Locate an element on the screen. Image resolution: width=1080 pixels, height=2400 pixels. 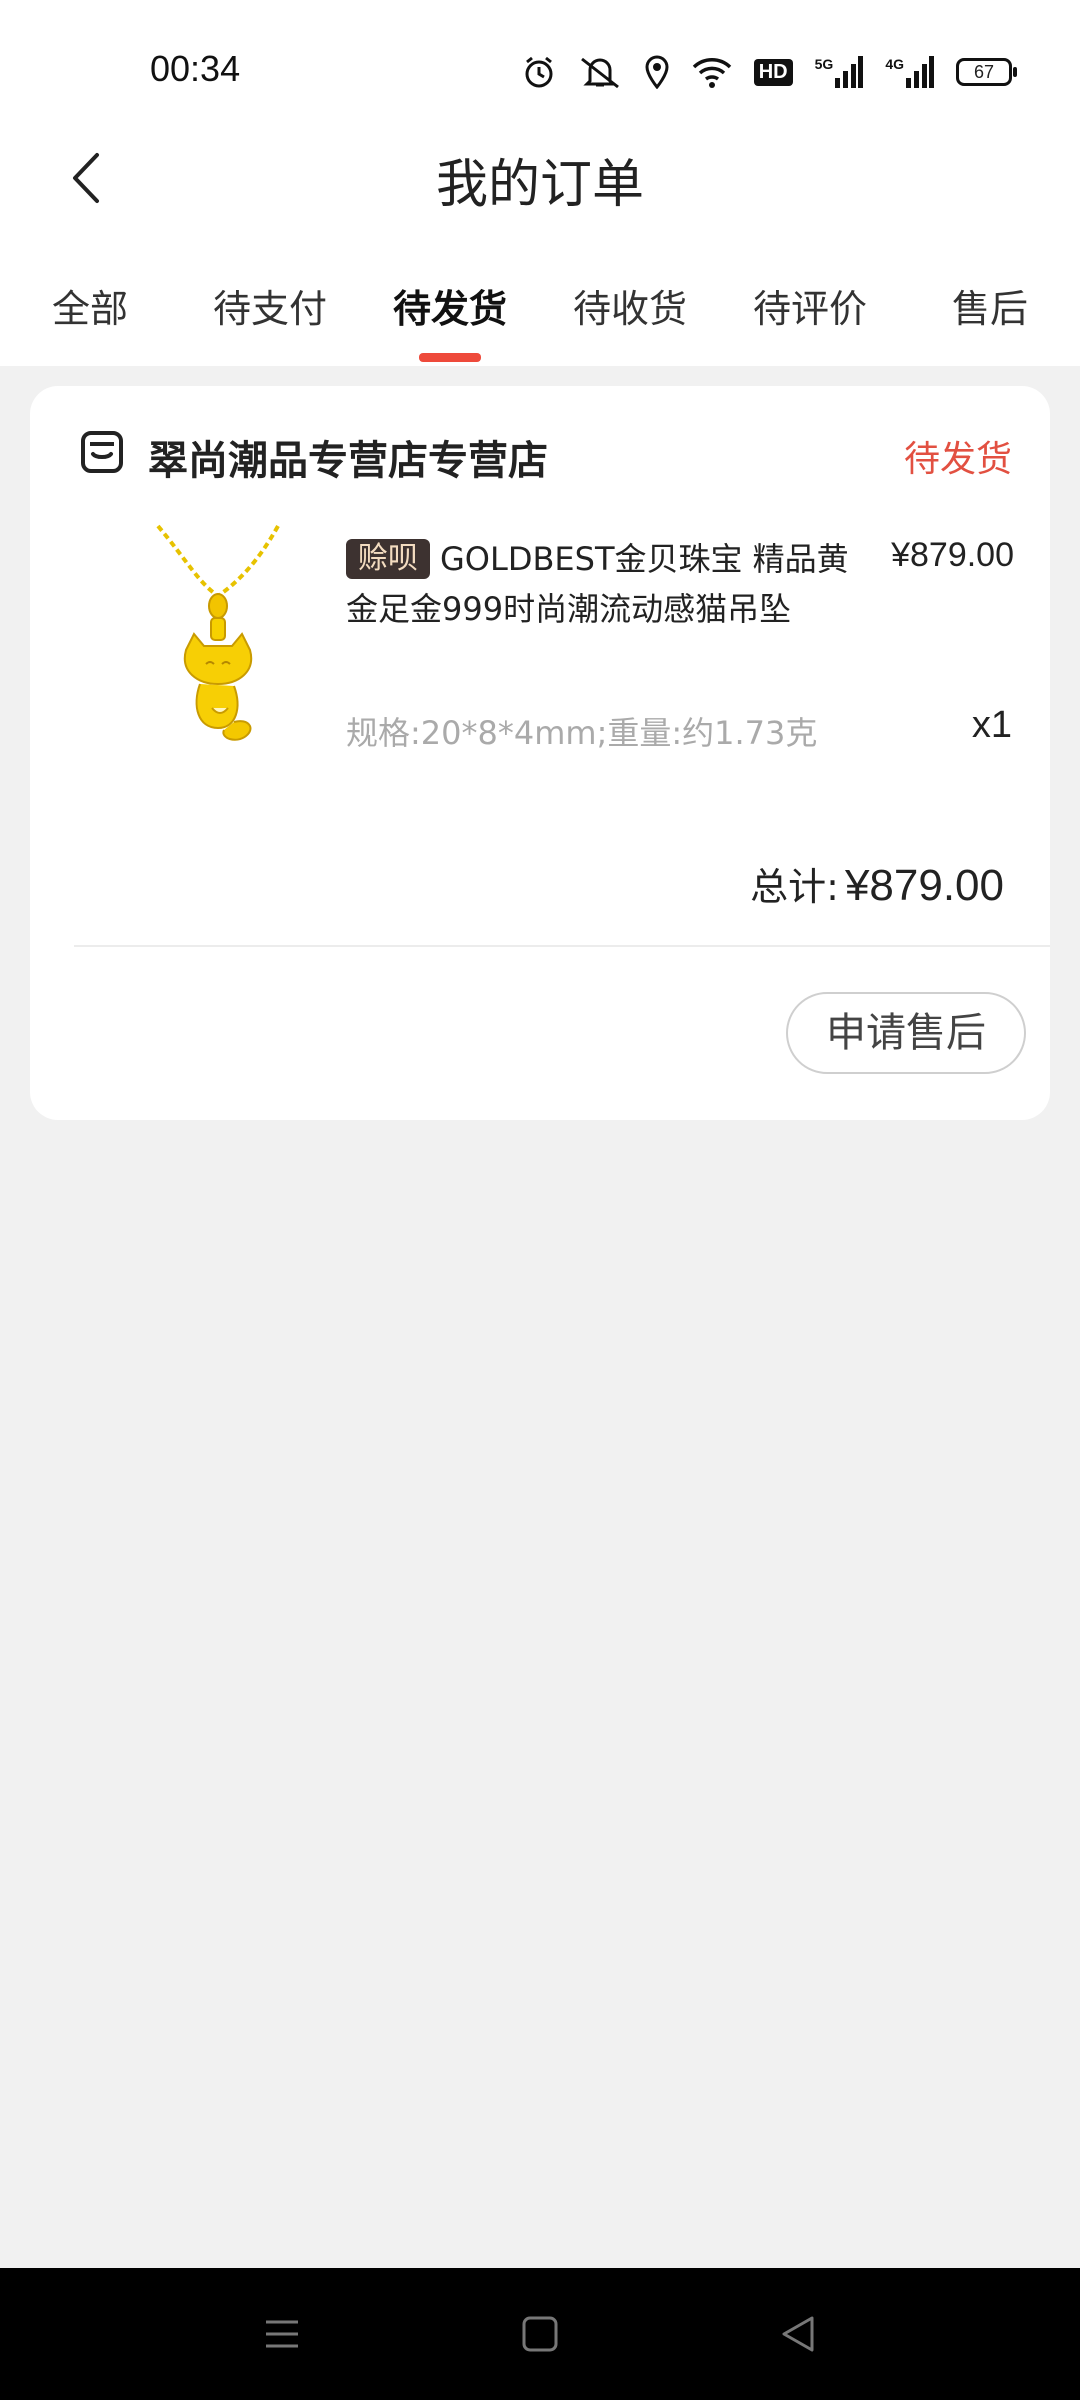
apply-after-sales-button: 申请售后 is located at coordinates (906, 1033).